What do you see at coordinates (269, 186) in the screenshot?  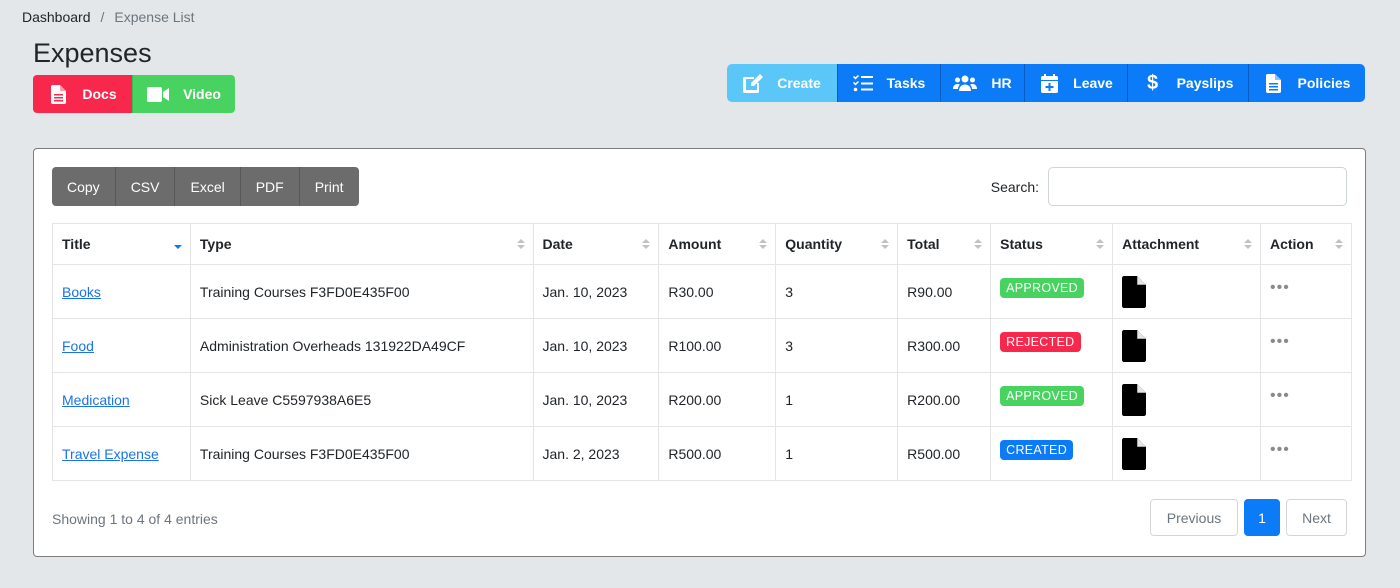 I see `pdf-button: PDF` at bounding box center [269, 186].